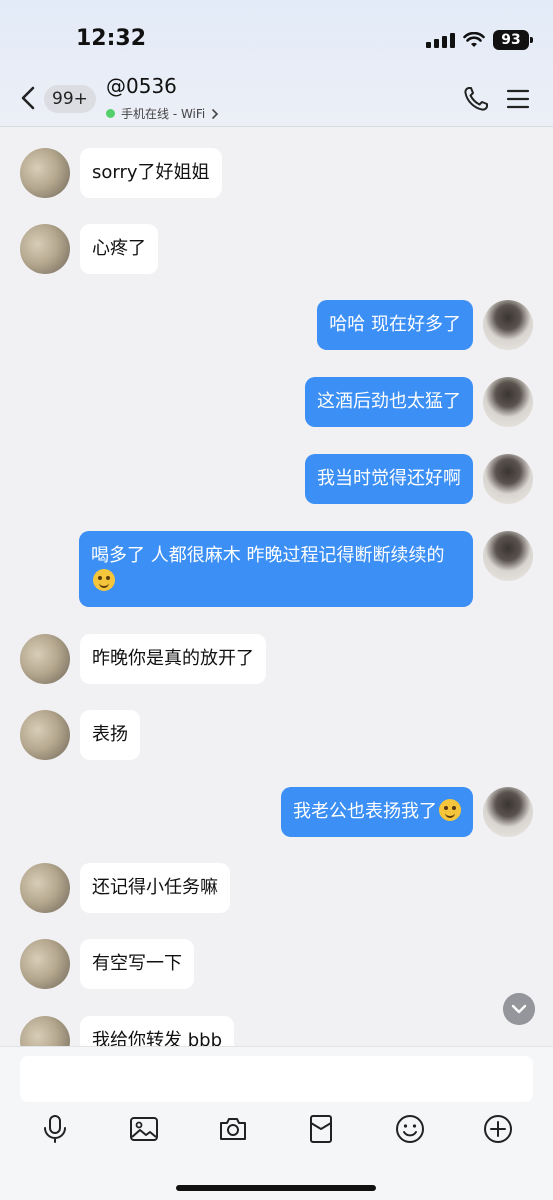  What do you see at coordinates (476, 99) in the screenshot?
I see `phone-call-icon` at bounding box center [476, 99].